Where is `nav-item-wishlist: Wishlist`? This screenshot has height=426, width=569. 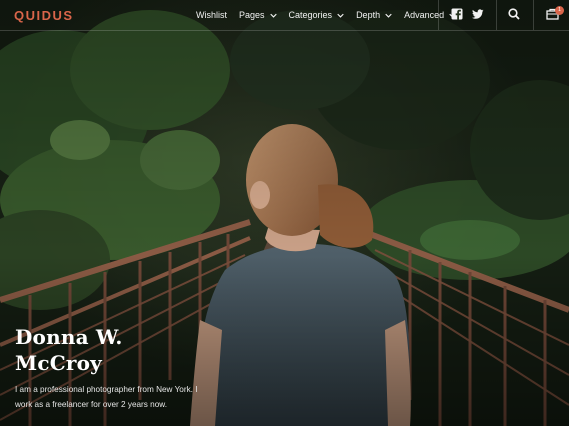 nav-item-wishlist: Wishlist is located at coordinates (211, 15).